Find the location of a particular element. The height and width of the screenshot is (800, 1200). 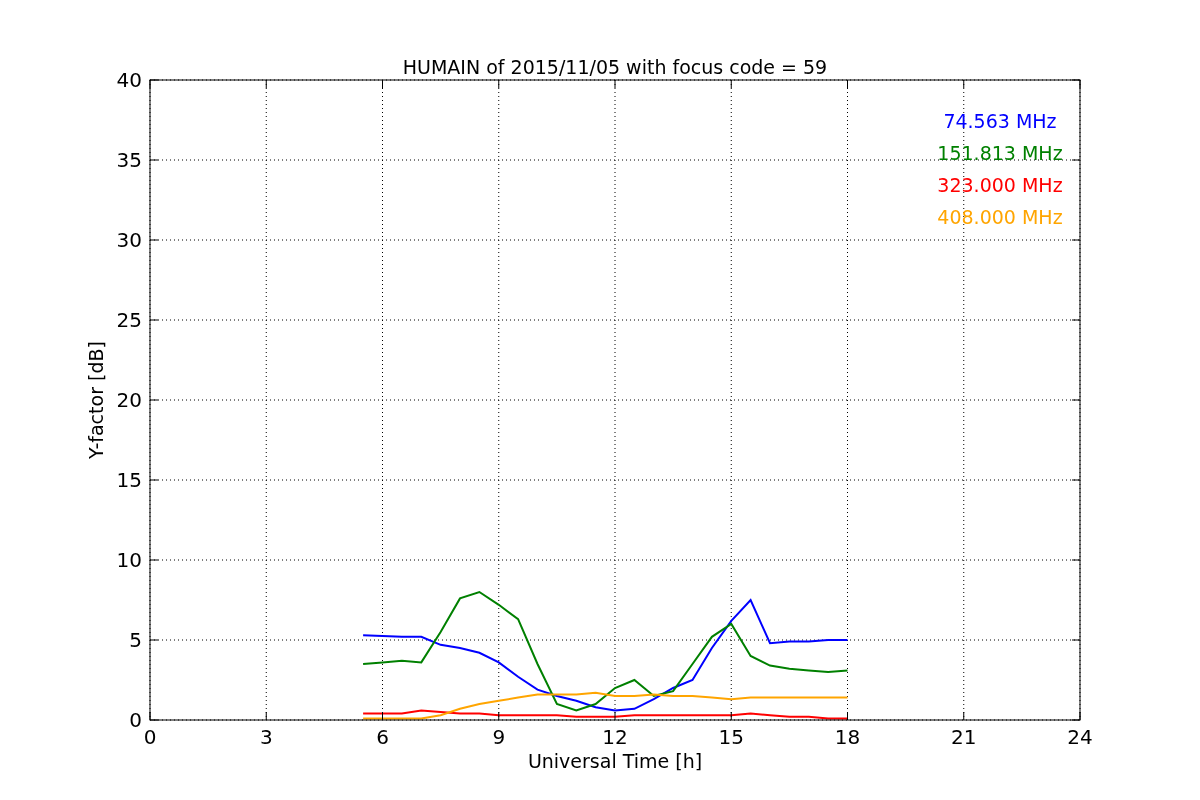

legend-label: 408.000 MHz is located at coordinates (1000, 217).